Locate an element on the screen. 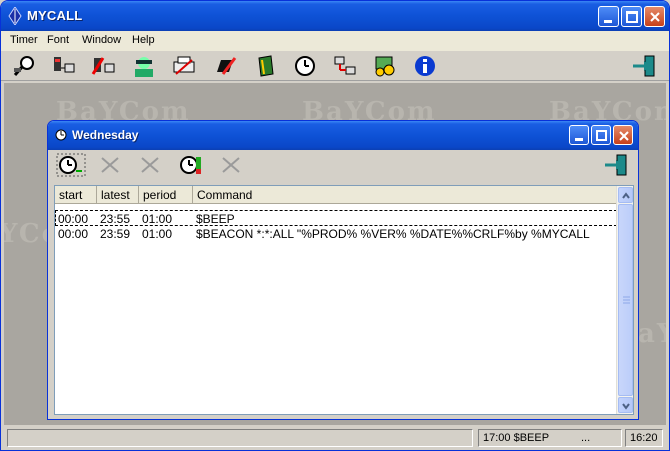 This screenshot has height=451, width=670. column-header-command: Command is located at coordinates (405, 195).